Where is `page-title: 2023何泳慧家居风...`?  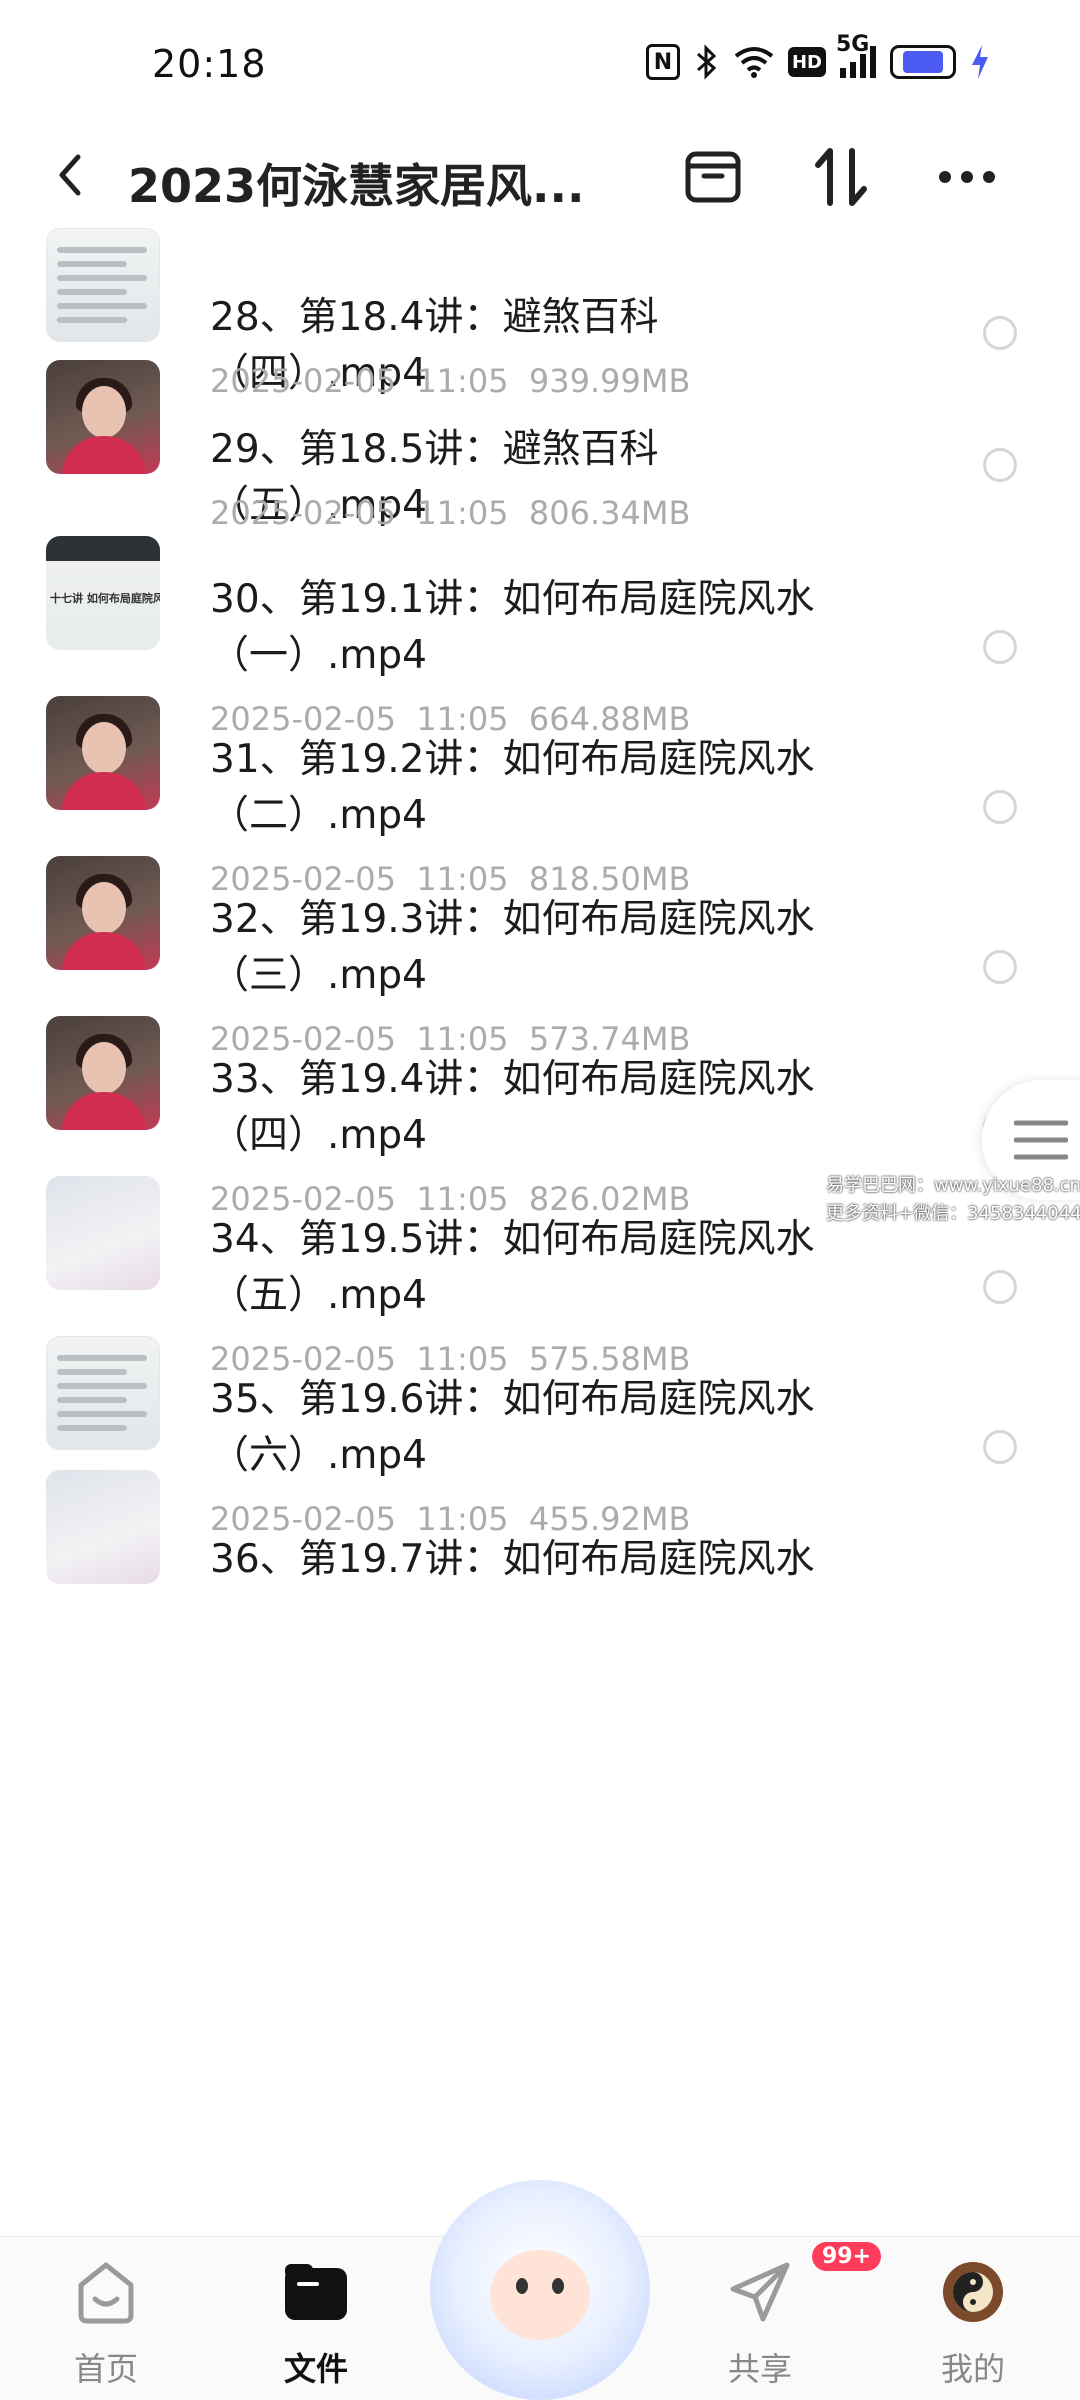 page-title: 2023何泳慧家居风... is located at coordinates (356, 186).